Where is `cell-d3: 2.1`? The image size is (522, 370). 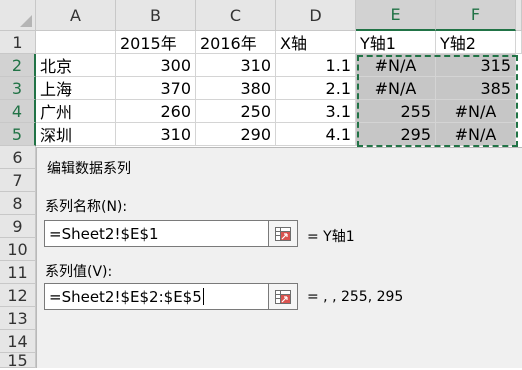 cell-d3: 2.1 is located at coordinates (316, 88).